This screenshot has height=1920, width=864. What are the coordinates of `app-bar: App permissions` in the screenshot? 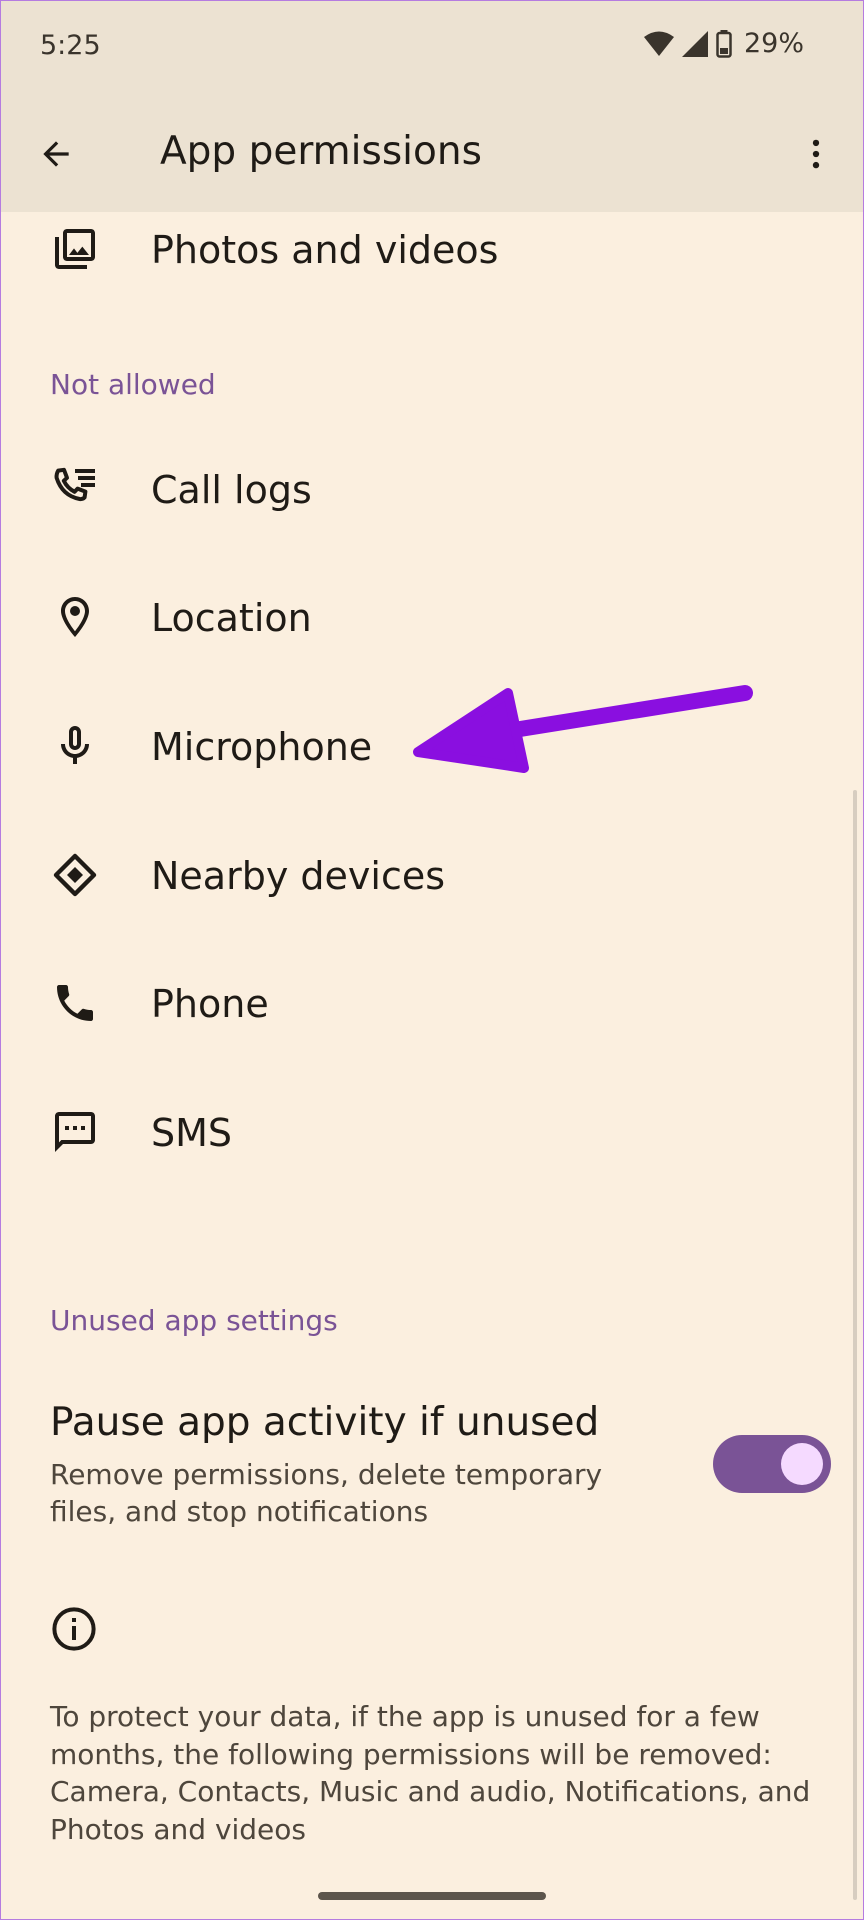 It's located at (432, 154).